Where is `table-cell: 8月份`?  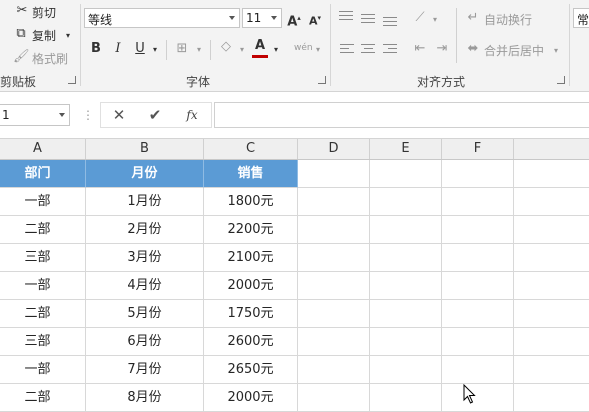
table-cell: 8月份 is located at coordinates (145, 398).